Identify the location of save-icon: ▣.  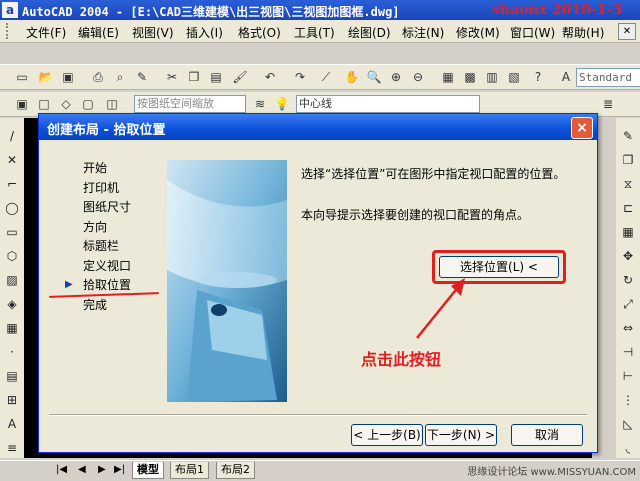
(68, 77).